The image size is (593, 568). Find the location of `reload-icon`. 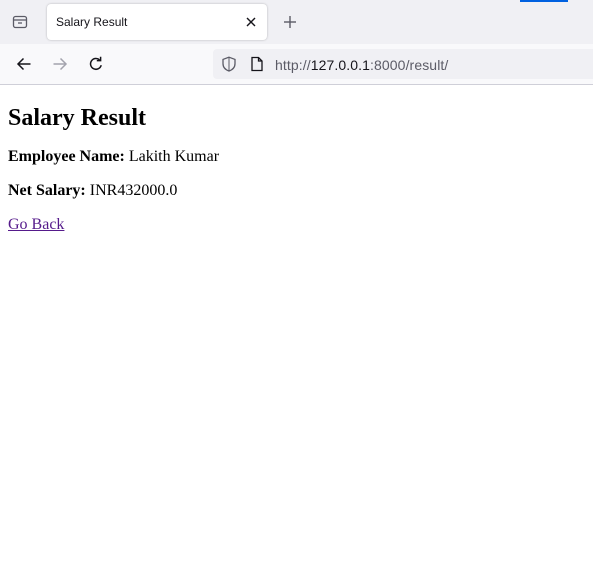

reload-icon is located at coordinates (95, 63).